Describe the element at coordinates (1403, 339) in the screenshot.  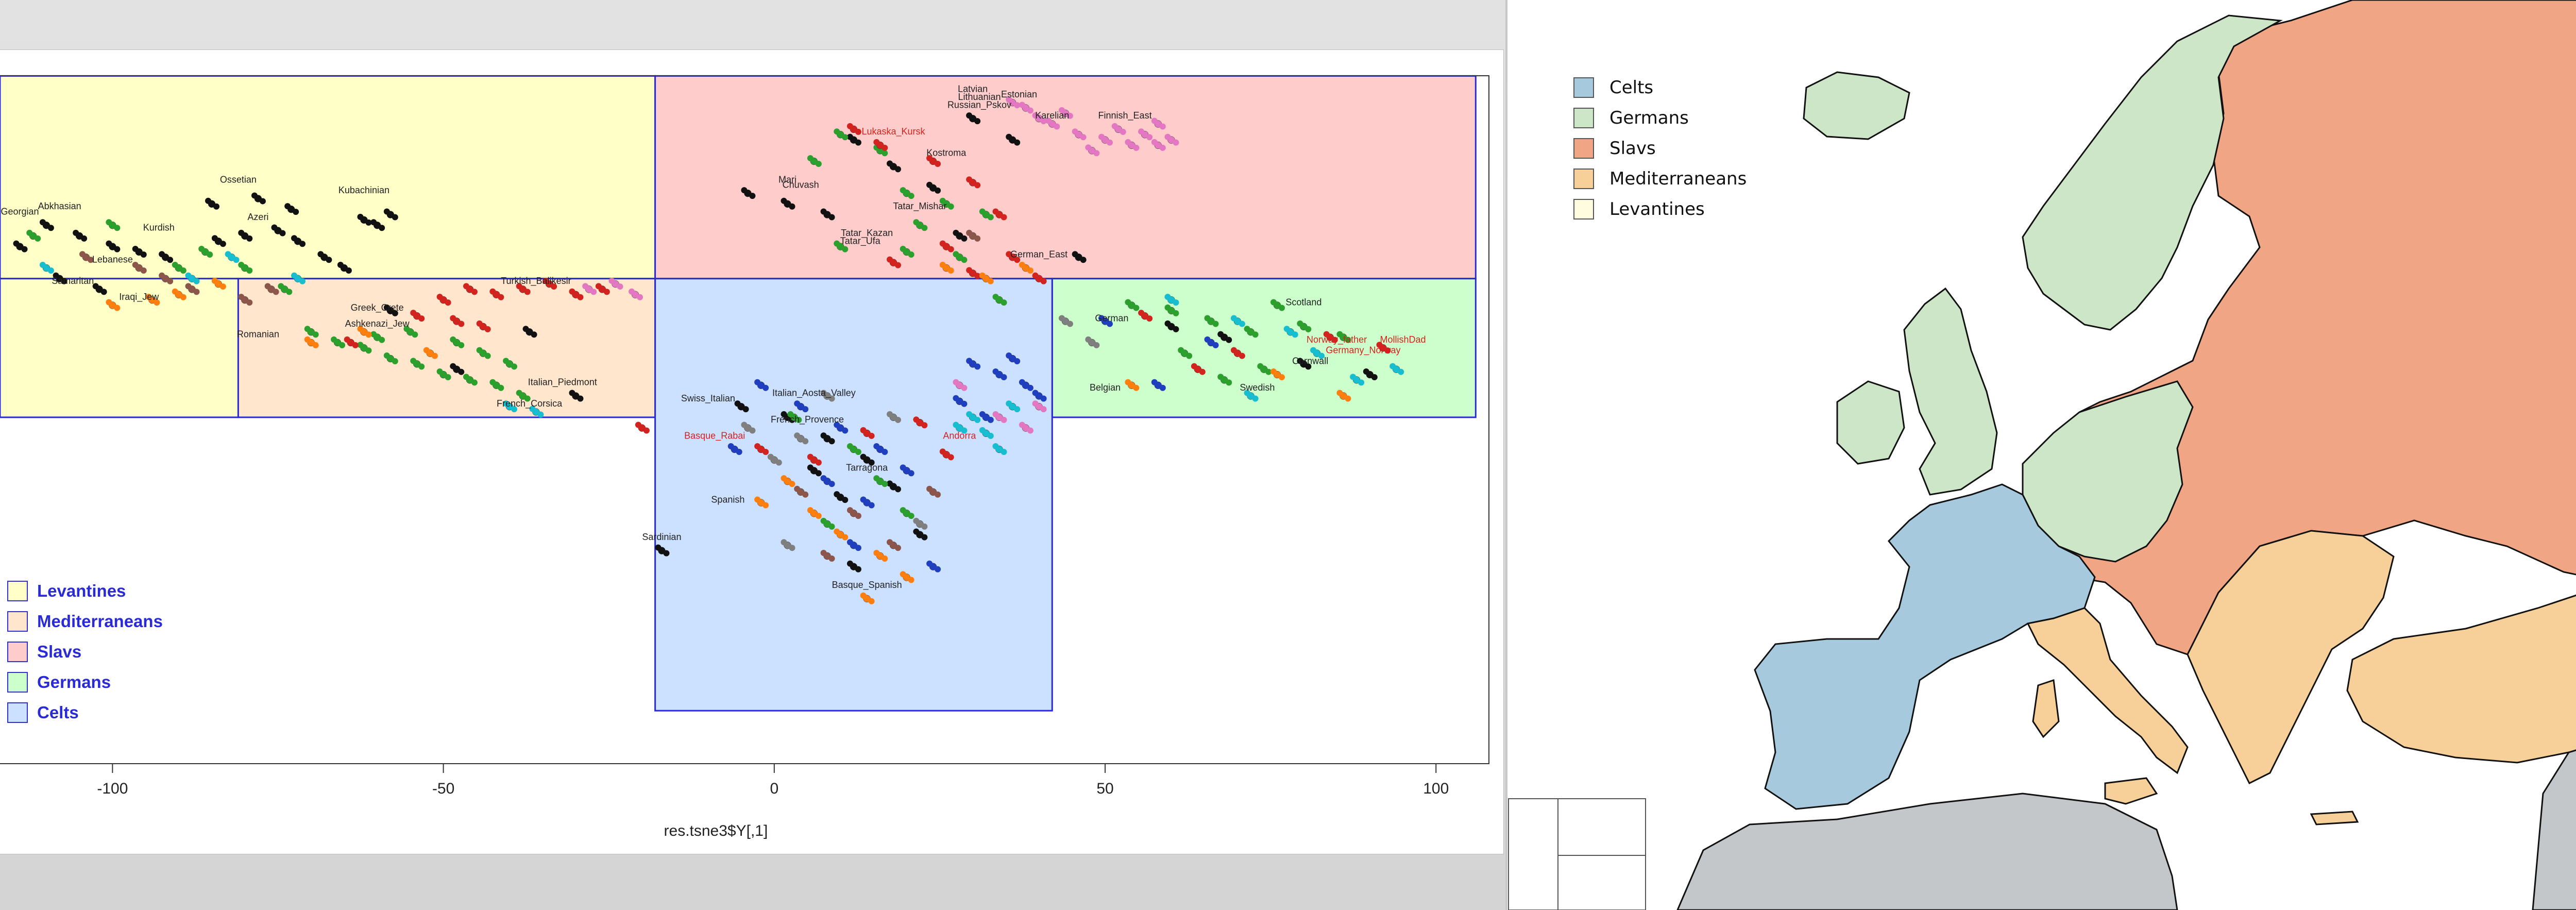
I see `point-label: MollishDad` at that location.